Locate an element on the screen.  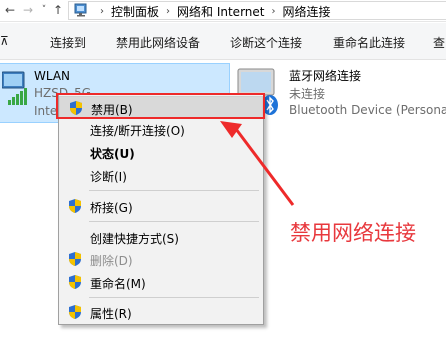
annotation-label: 禁用网络连接 is located at coordinates (353, 233).